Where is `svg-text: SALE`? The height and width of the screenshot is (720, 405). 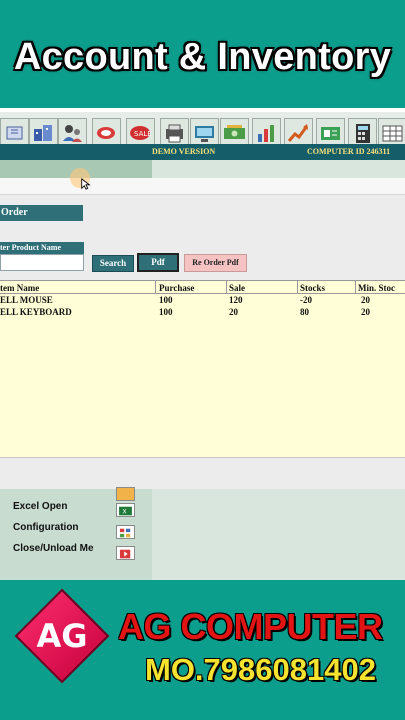 svg-text: SALE is located at coordinates (143, 134).